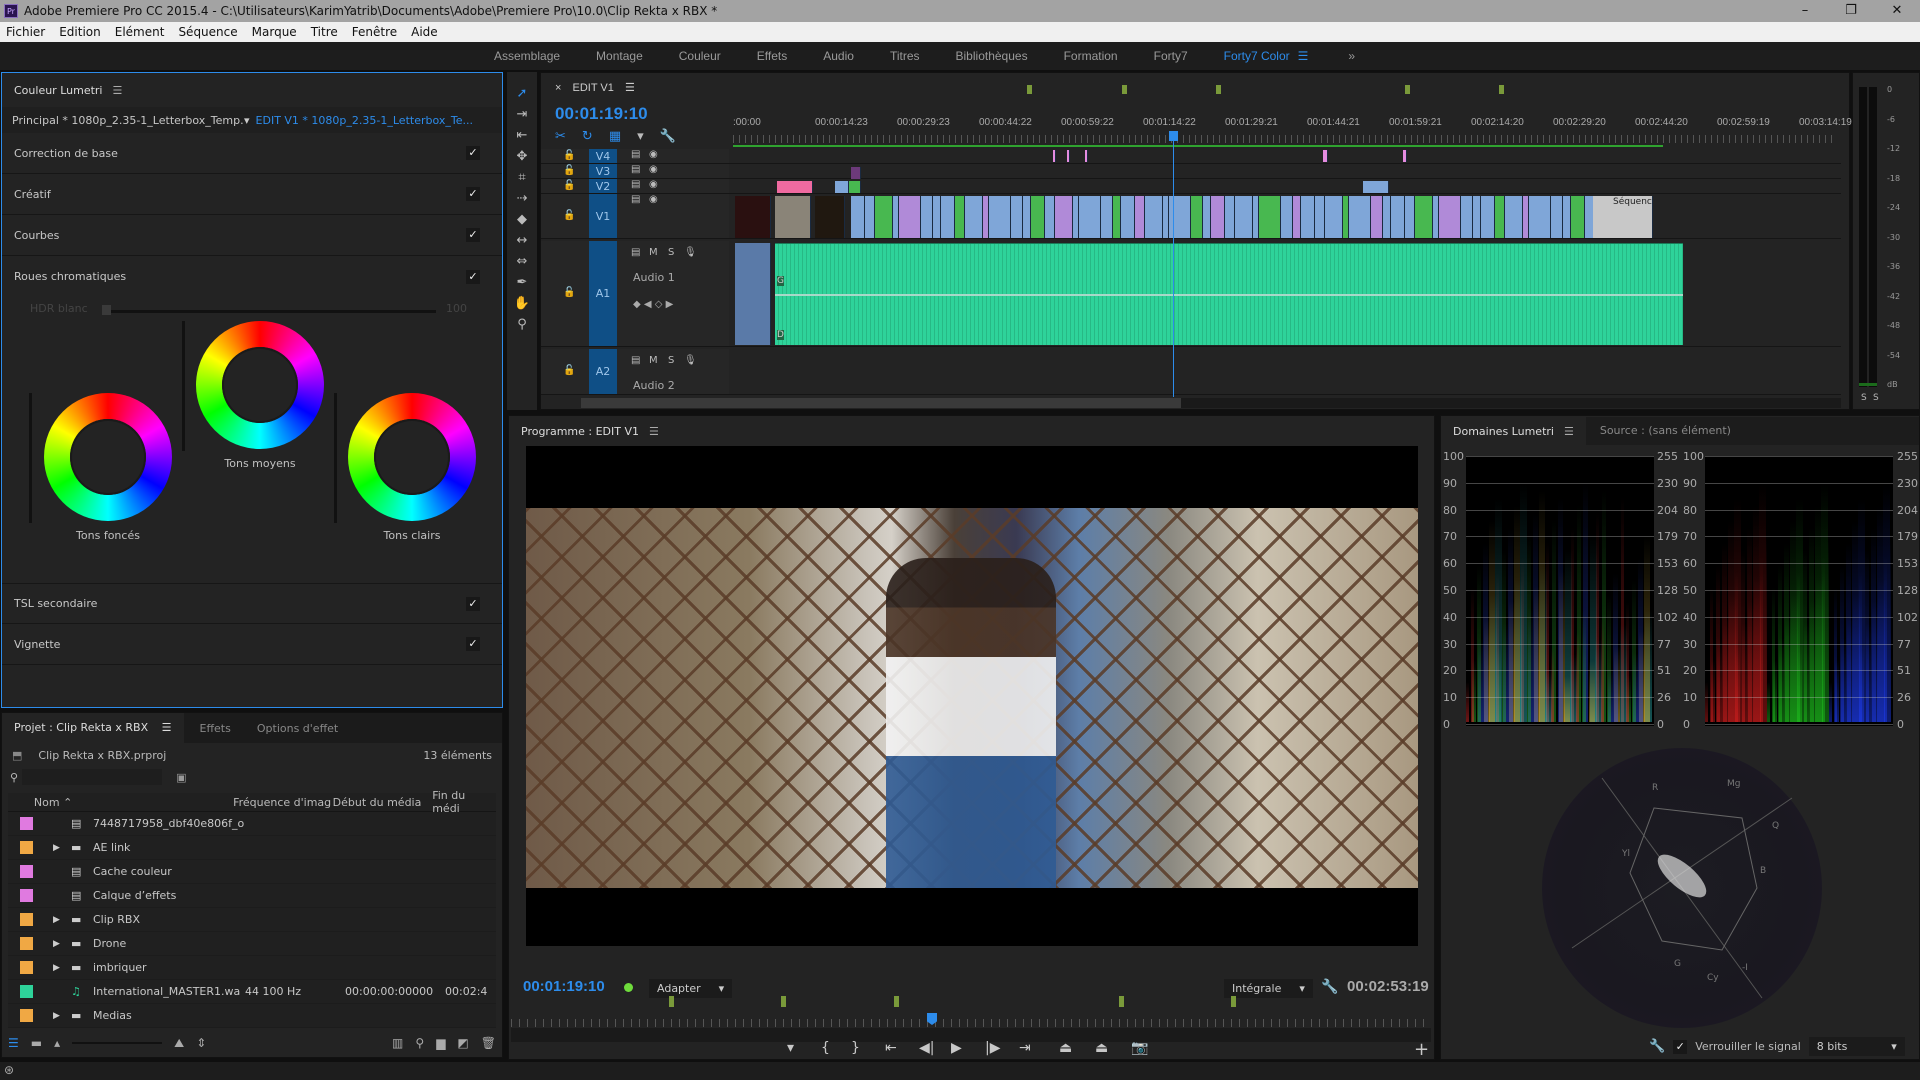 This screenshot has height=1080, width=1920. Describe the element at coordinates (522, 264) in the screenshot. I see `slide2-tool-icon: ⇔` at that location.